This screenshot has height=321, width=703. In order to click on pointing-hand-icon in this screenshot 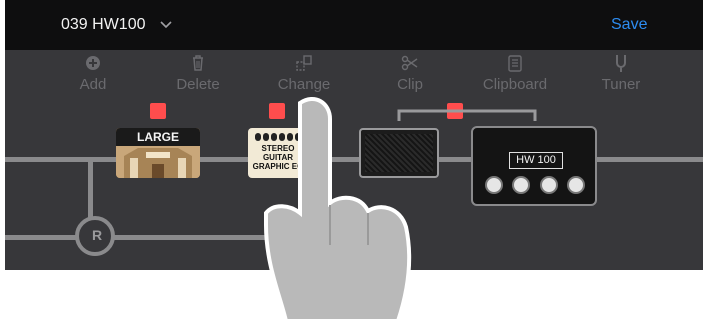, I will do `click(338, 209)`.